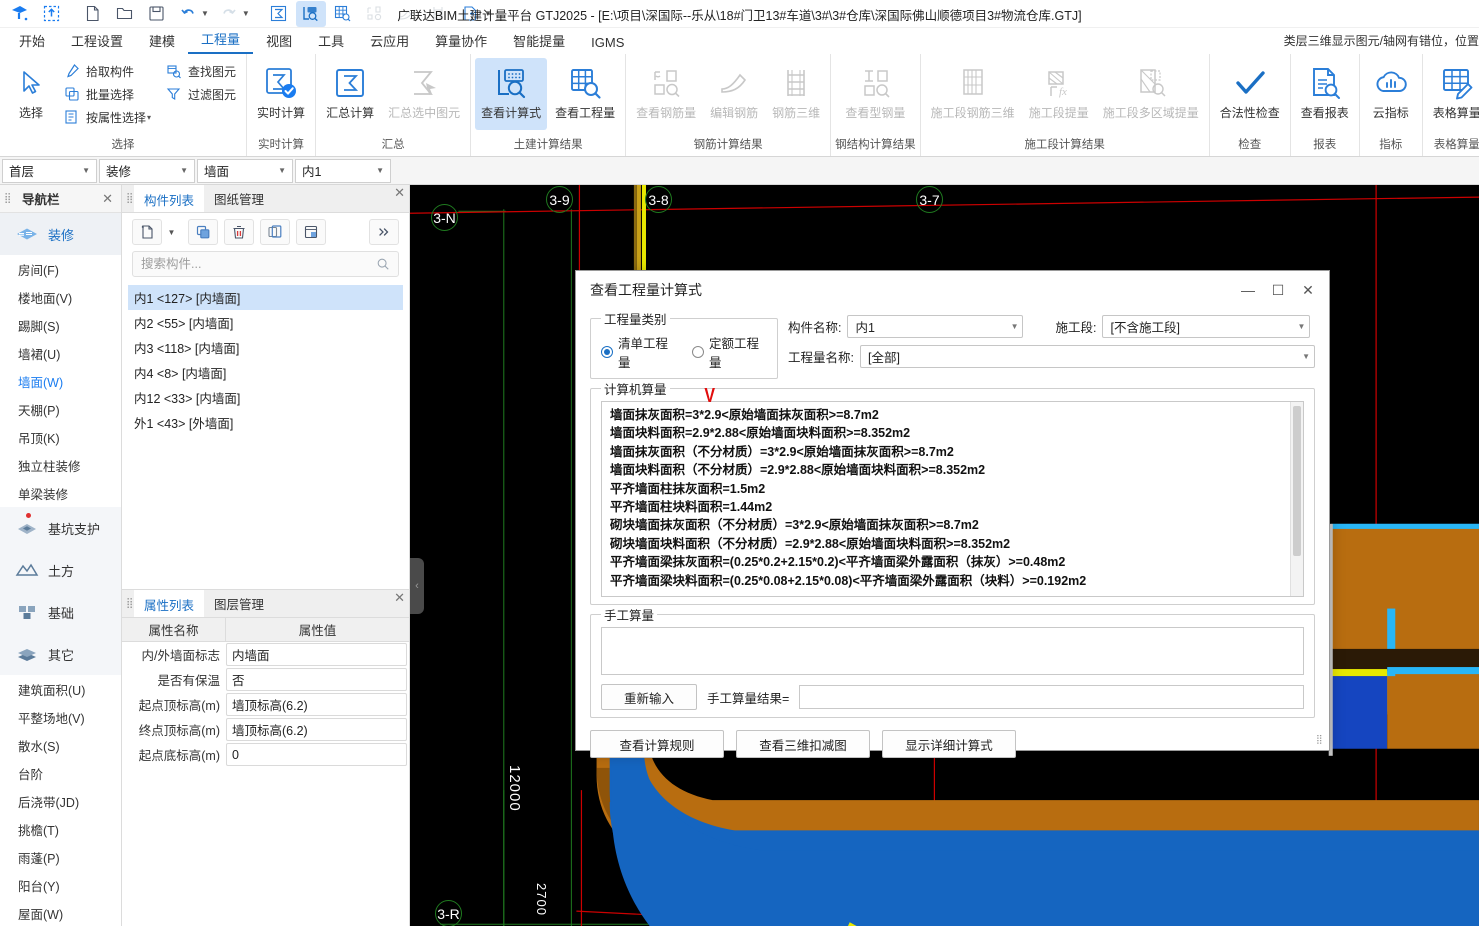 Image resolution: width=1479 pixels, height=926 pixels. Describe the element at coordinates (147, 170) in the screenshot. I see `discipline-selector: 装修 ▼` at that location.